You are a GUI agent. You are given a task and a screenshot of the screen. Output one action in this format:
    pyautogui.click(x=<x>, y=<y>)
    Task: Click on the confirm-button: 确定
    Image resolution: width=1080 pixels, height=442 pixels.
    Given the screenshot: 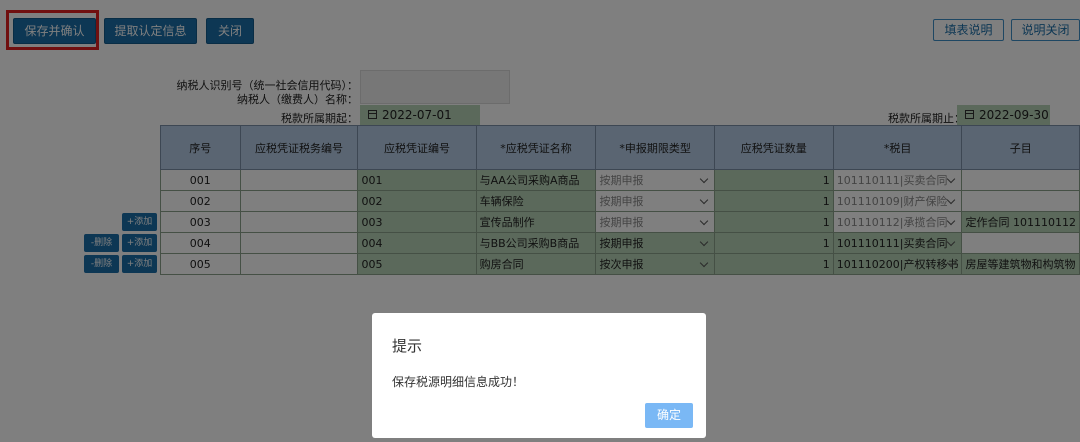 What is the action you would take?
    pyautogui.click(x=669, y=415)
    